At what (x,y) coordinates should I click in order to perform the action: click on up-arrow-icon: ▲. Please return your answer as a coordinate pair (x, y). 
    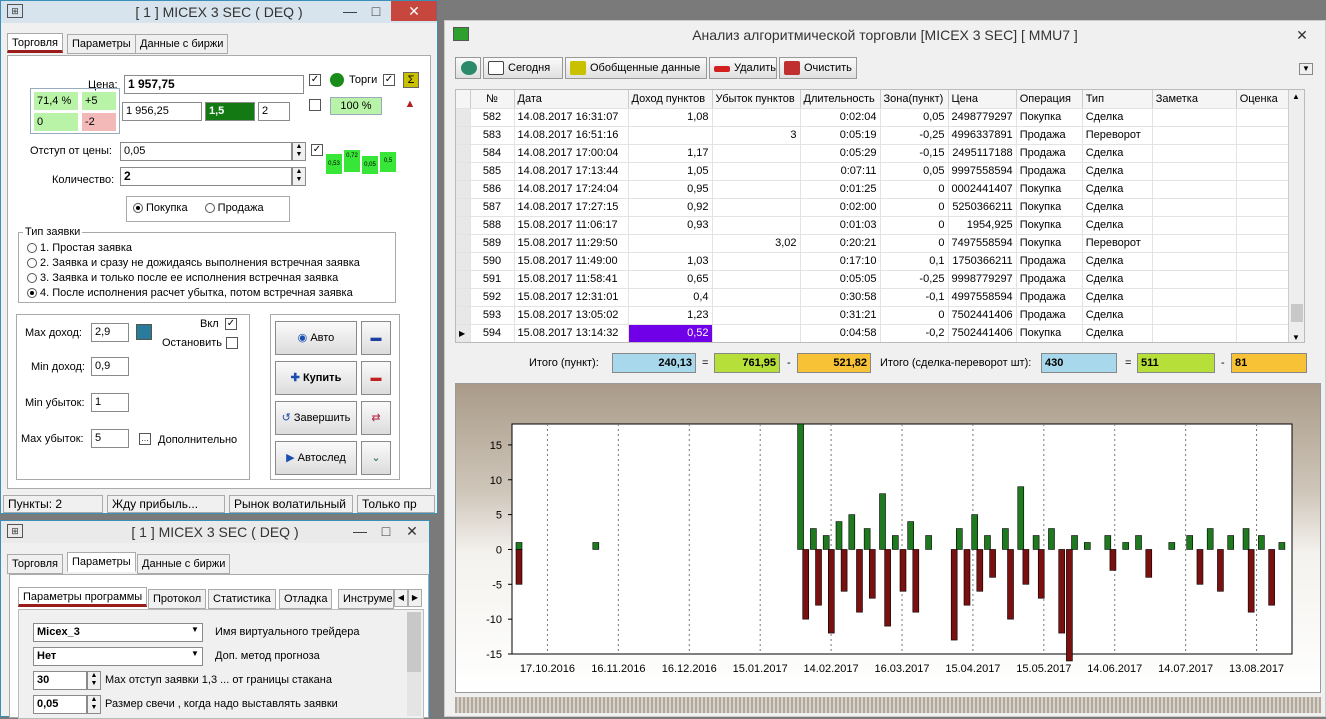
    Looking at the image, I should click on (410, 105).